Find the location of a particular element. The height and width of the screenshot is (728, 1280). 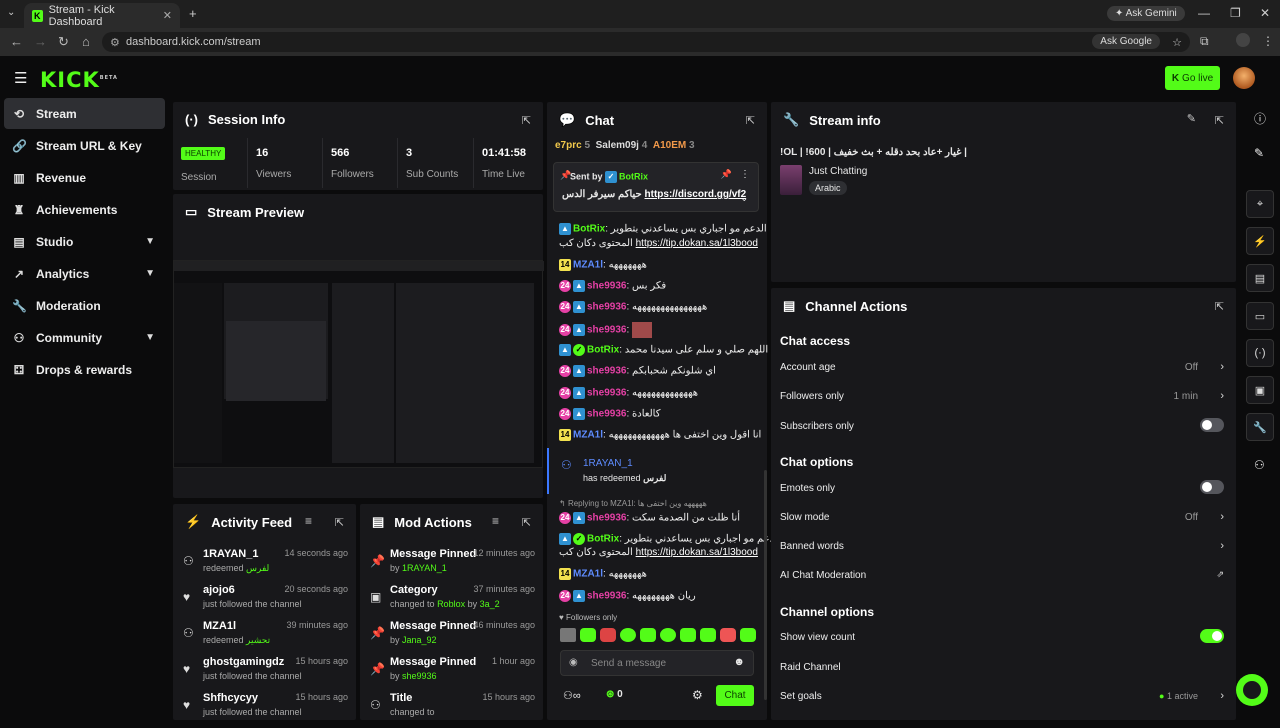

ai-moderation-row: AI Chat Moderation ⇗ is located at coordinates (1003, 583).